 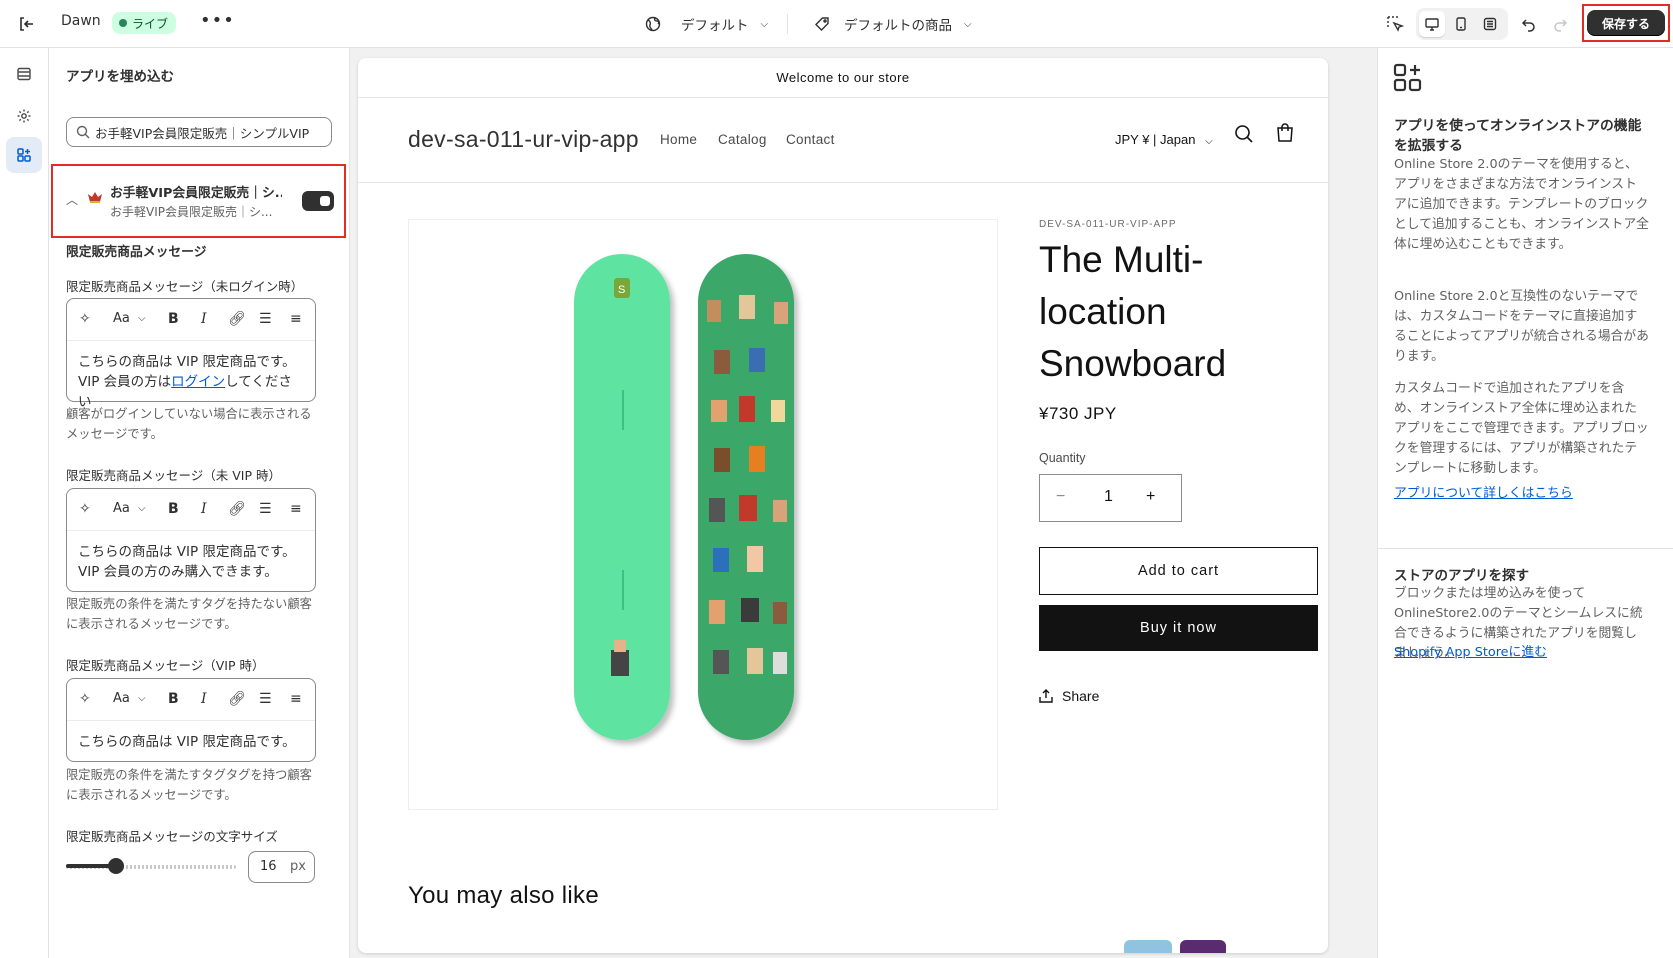 What do you see at coordinates (1432, 24) in the screenshot?
I see `desktop-view-icon` at bounding box center [1432, 24].